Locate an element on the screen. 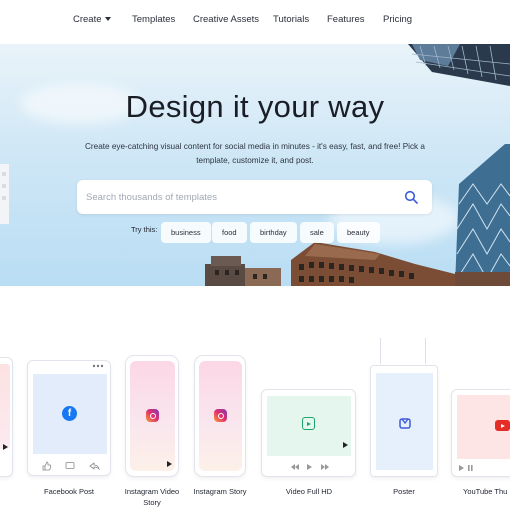 The image size is (510, 510). nav-pricing: Pricing is located at coordinates (397, 19).